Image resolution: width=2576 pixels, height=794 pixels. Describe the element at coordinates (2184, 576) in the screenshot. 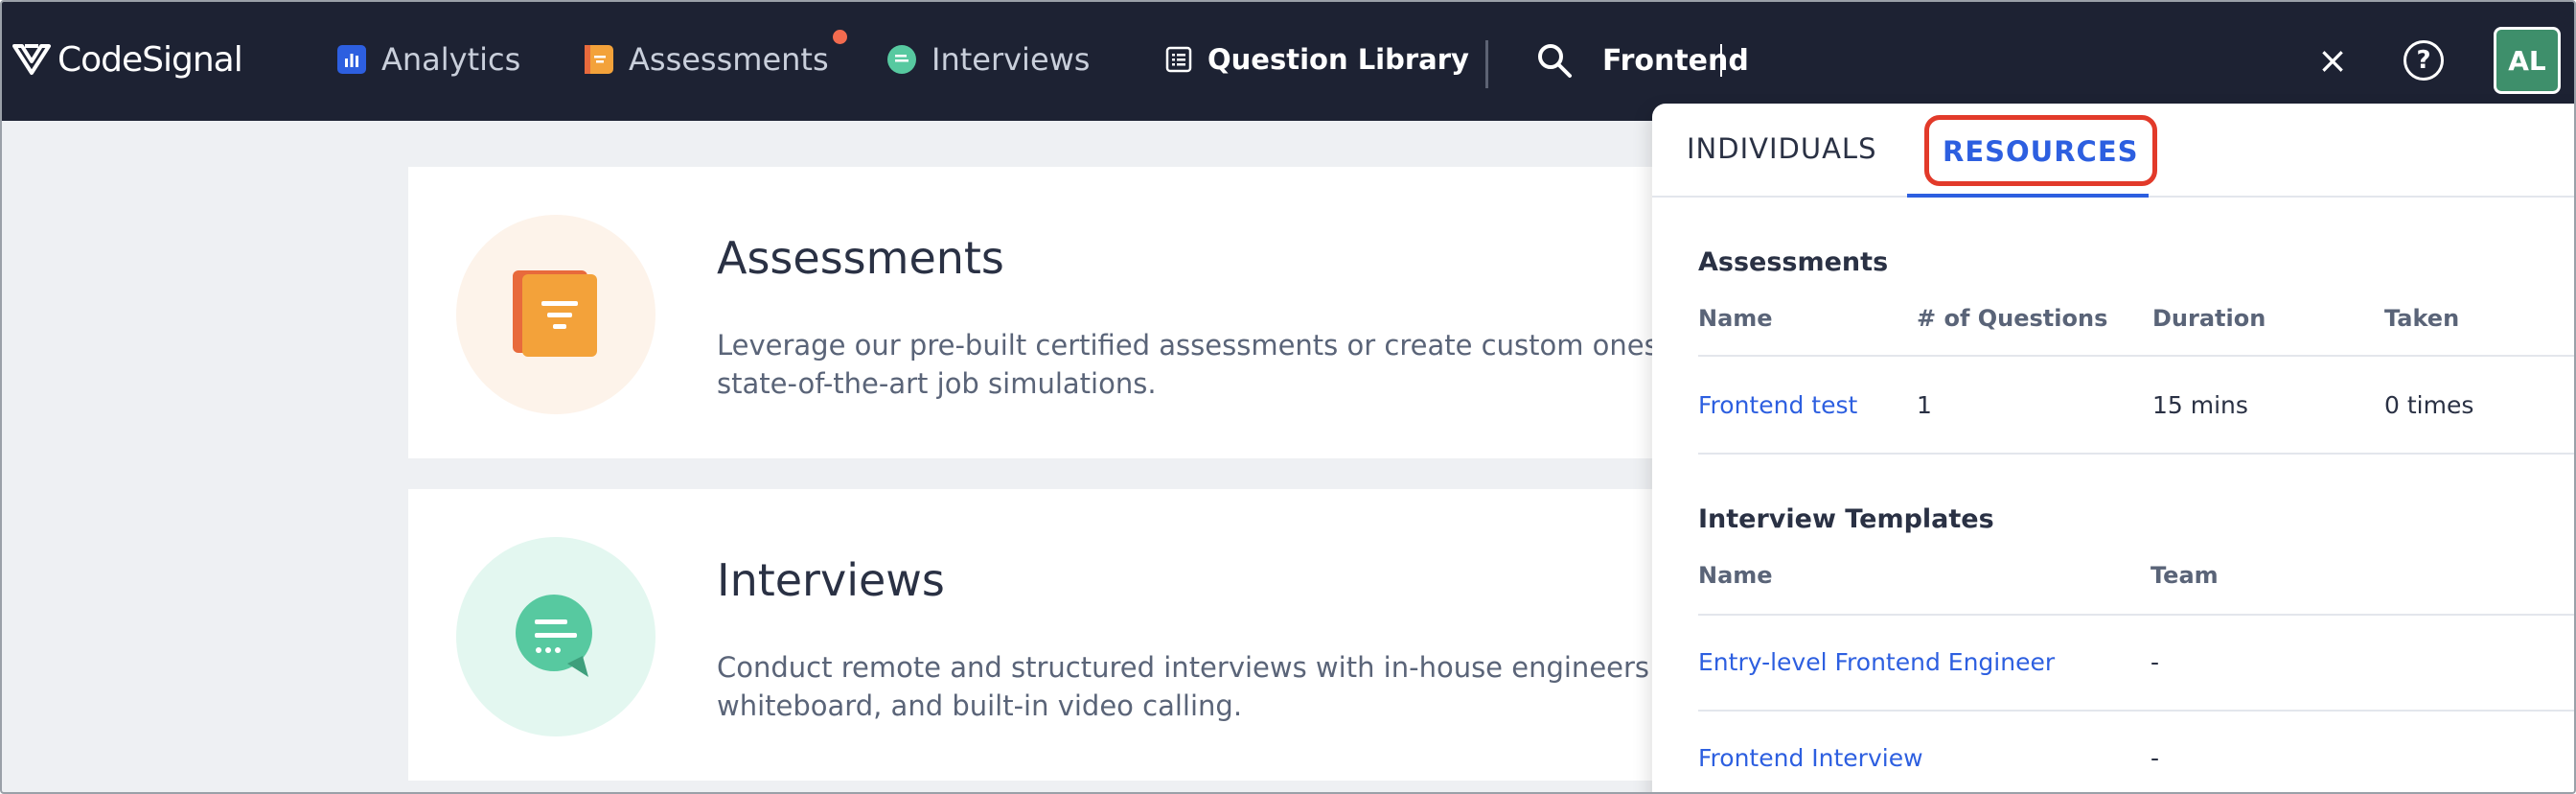

I see `column-header-team: Team` at that location.